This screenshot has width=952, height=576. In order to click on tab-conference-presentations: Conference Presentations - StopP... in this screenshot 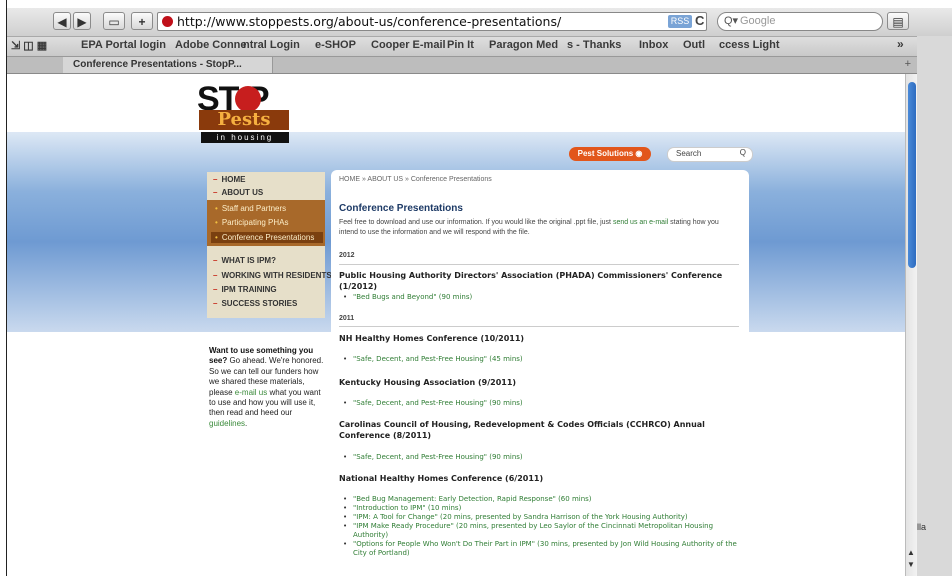, I will do `click(168, 65)`.